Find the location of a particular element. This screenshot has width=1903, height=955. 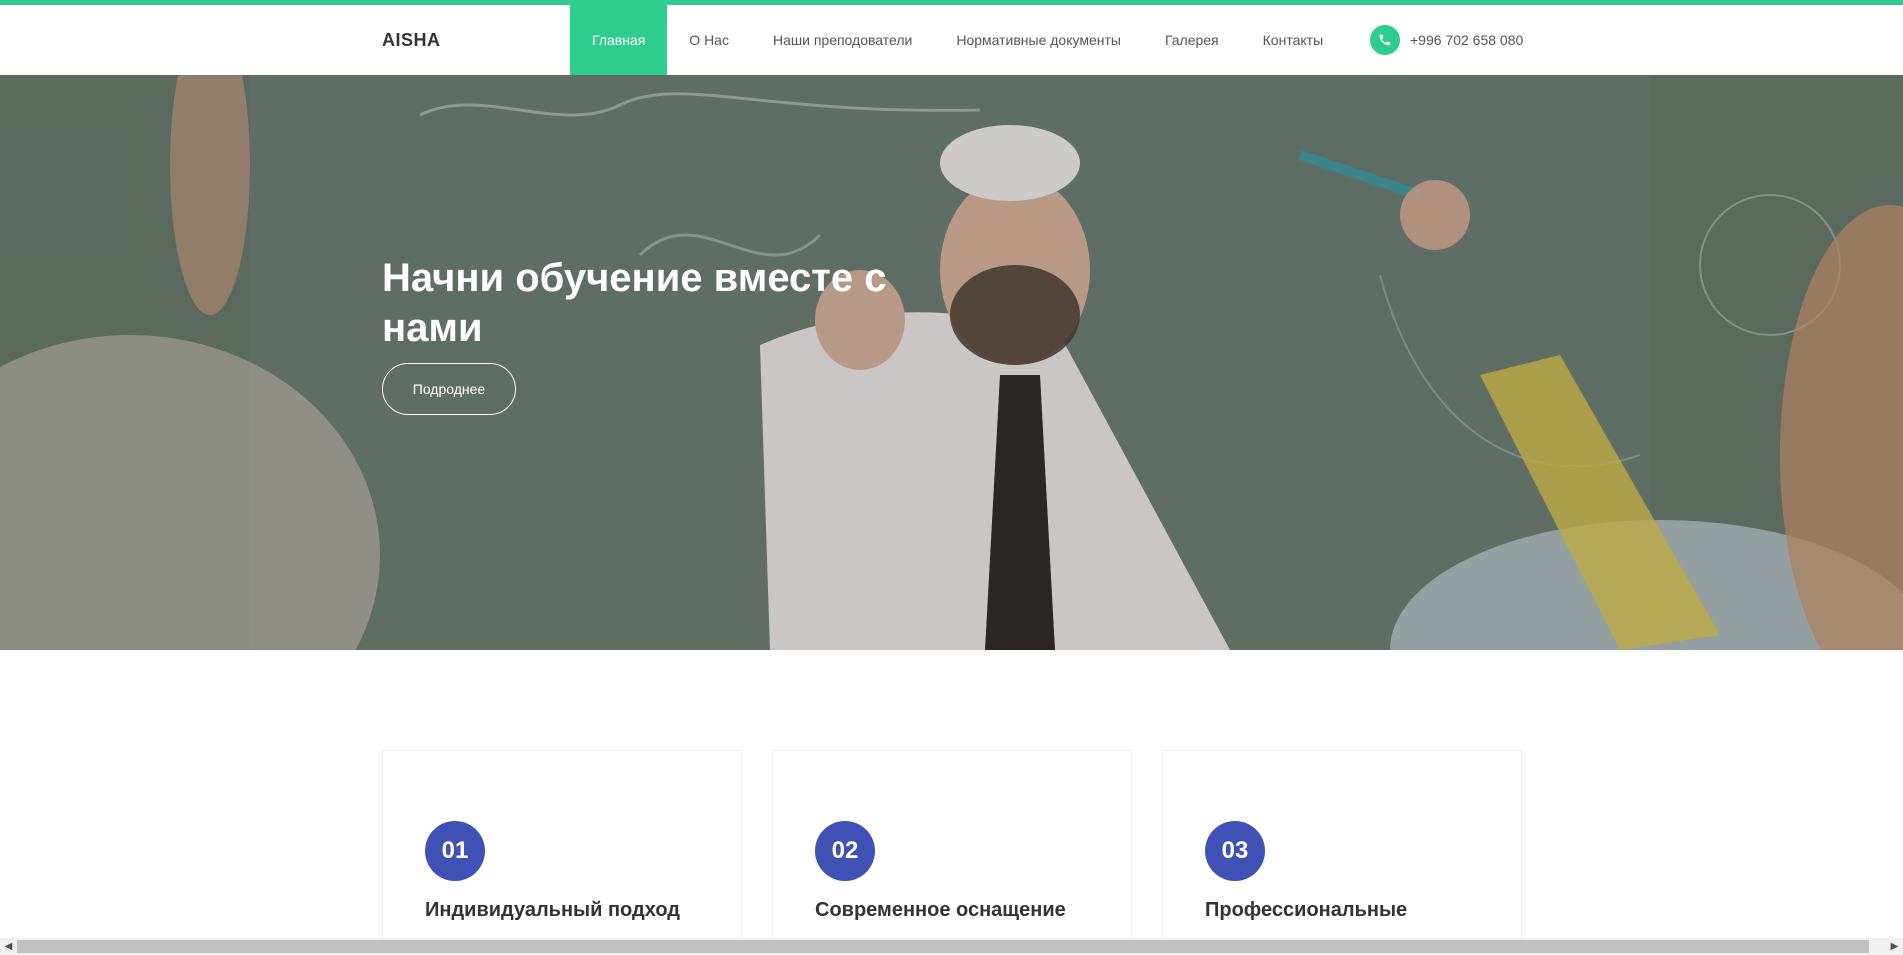

nav-item-gallery: Галерея is located at coordinates (1192, 40).